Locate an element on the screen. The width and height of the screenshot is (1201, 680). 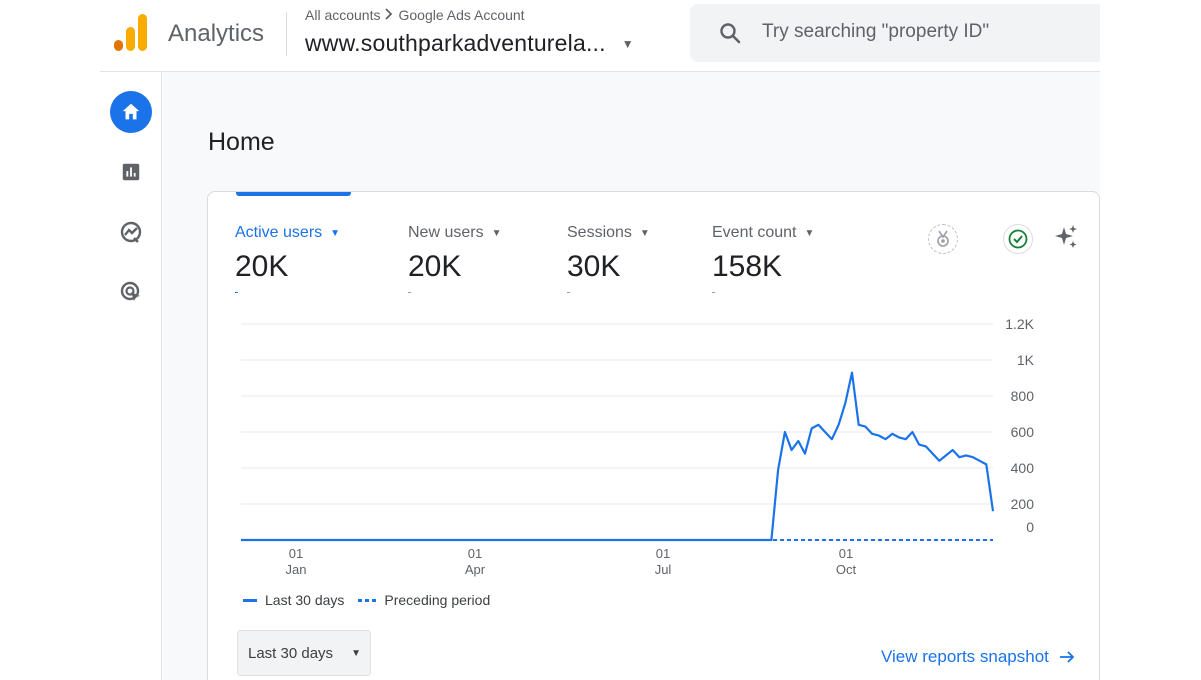
search-bar: Try searching "property ID" is located at coordinates (895, 33).